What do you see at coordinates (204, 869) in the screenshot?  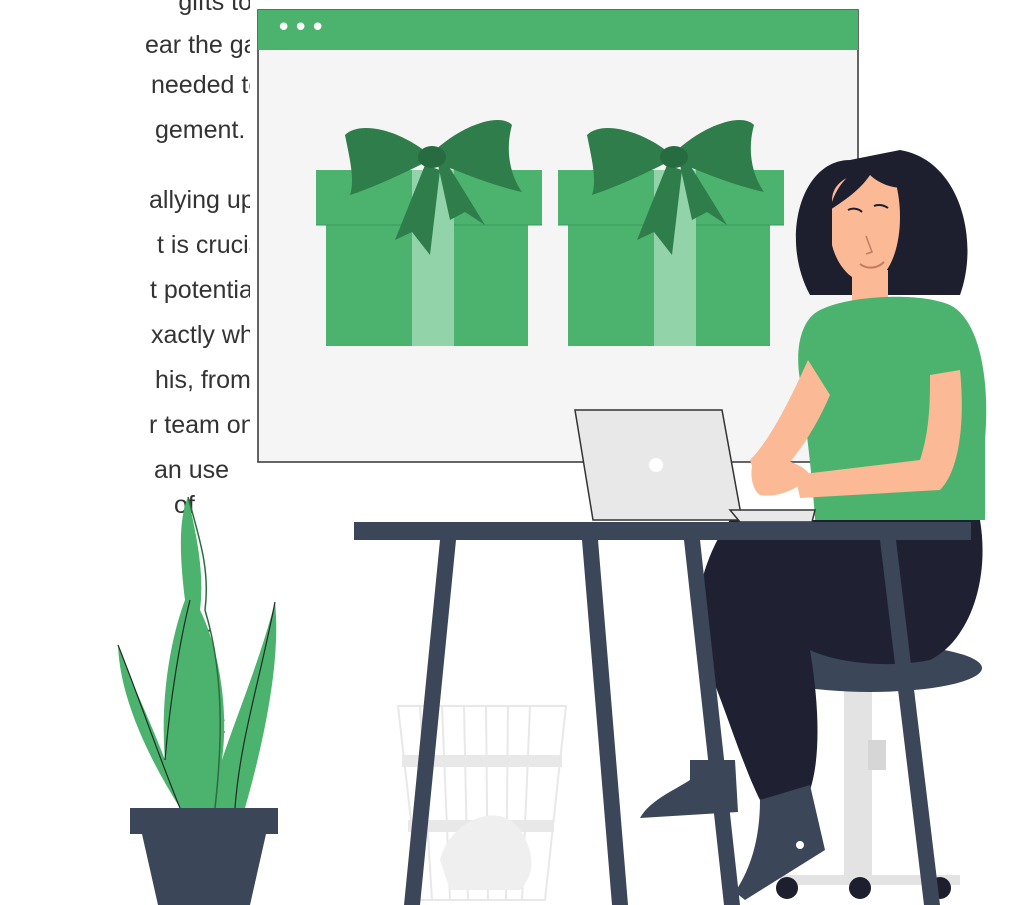 I see `pot` at bounding box center [204, 869].